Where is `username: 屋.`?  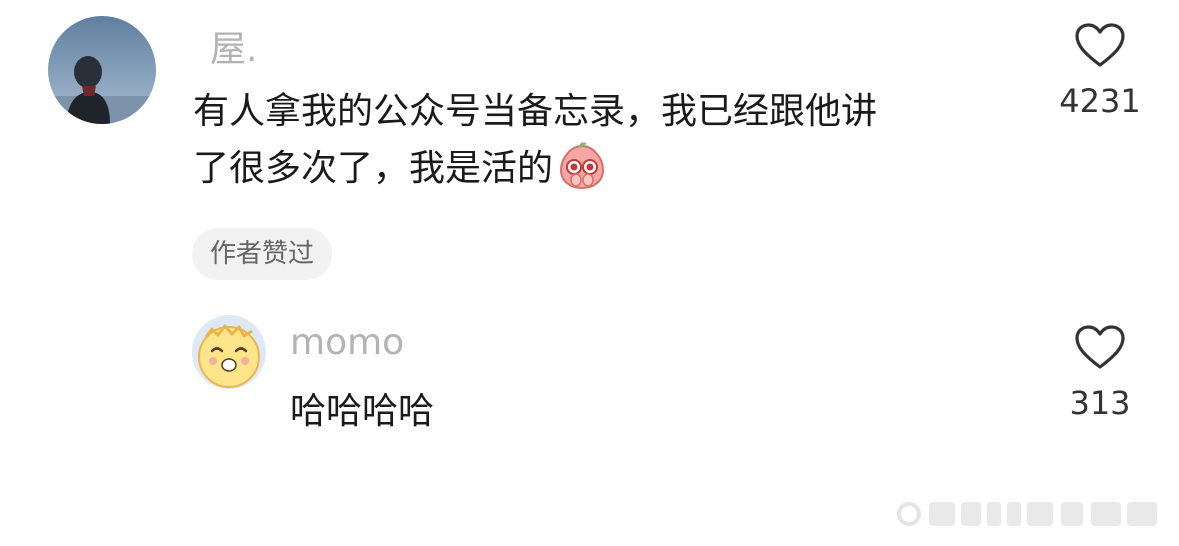
username: 屋. is located at coordinates (233, 46).